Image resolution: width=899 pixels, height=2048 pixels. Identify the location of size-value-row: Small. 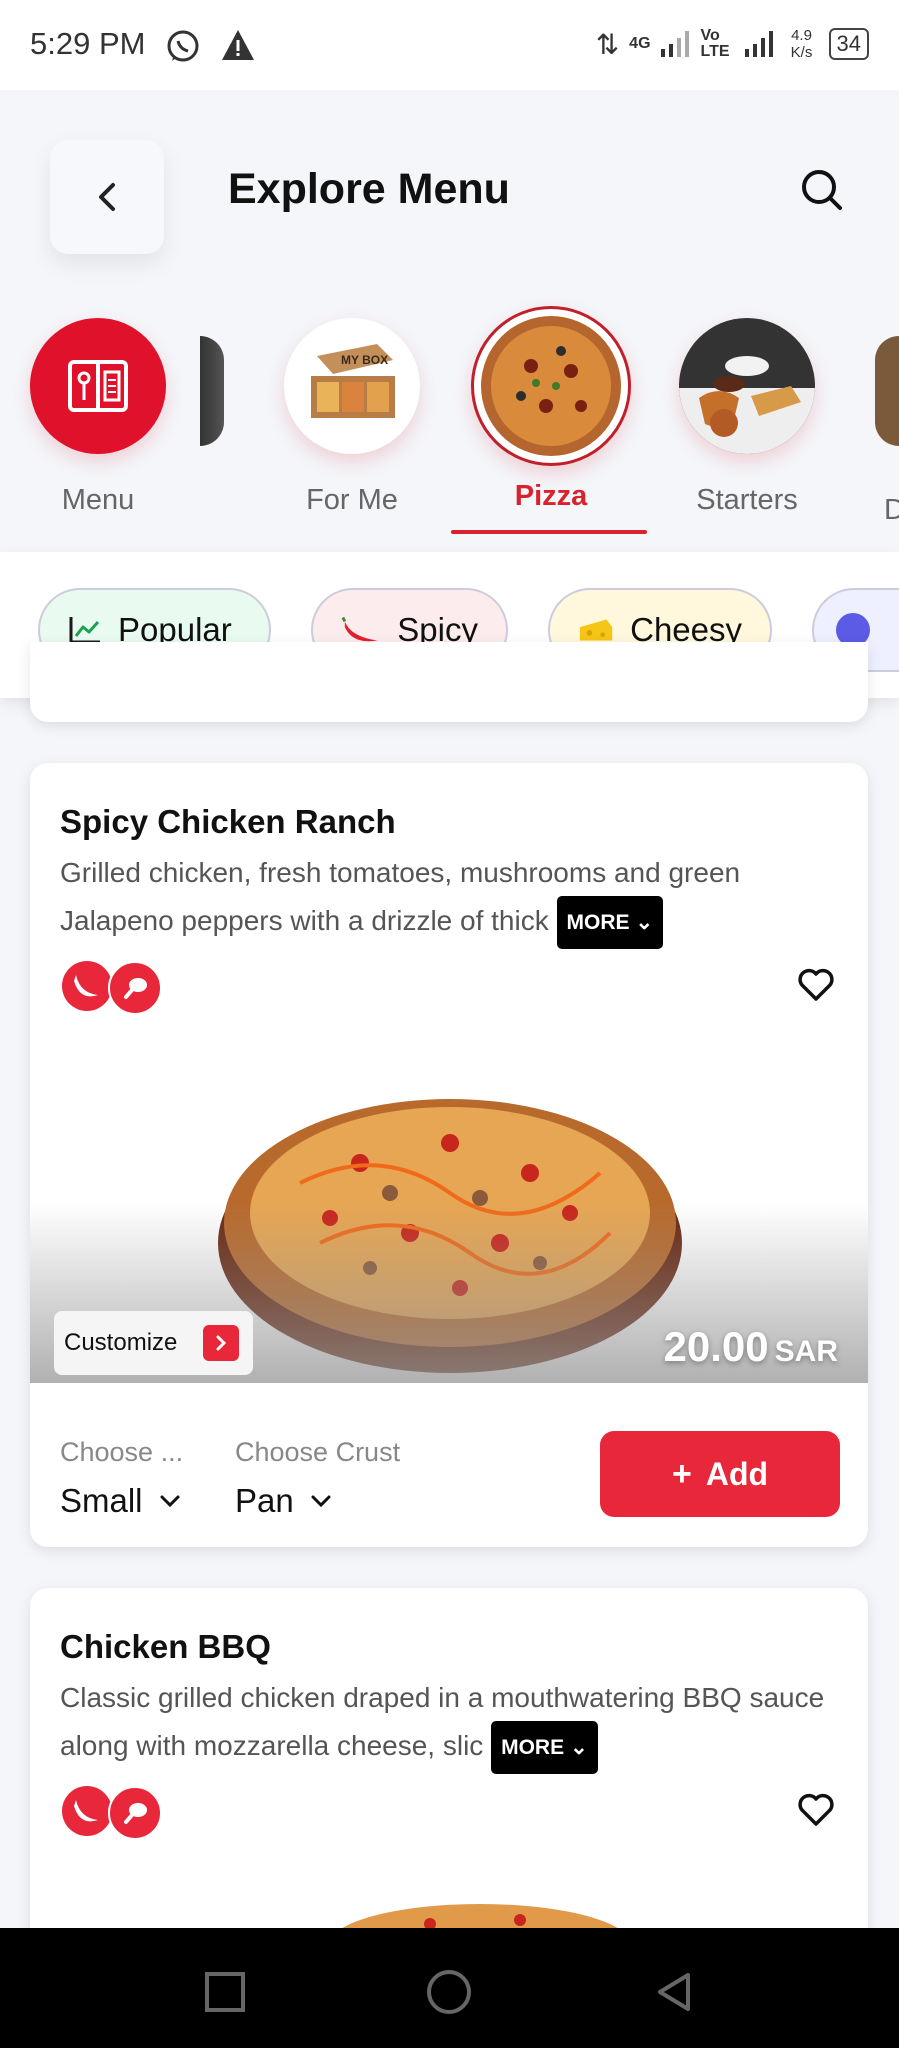
(121, 1501).